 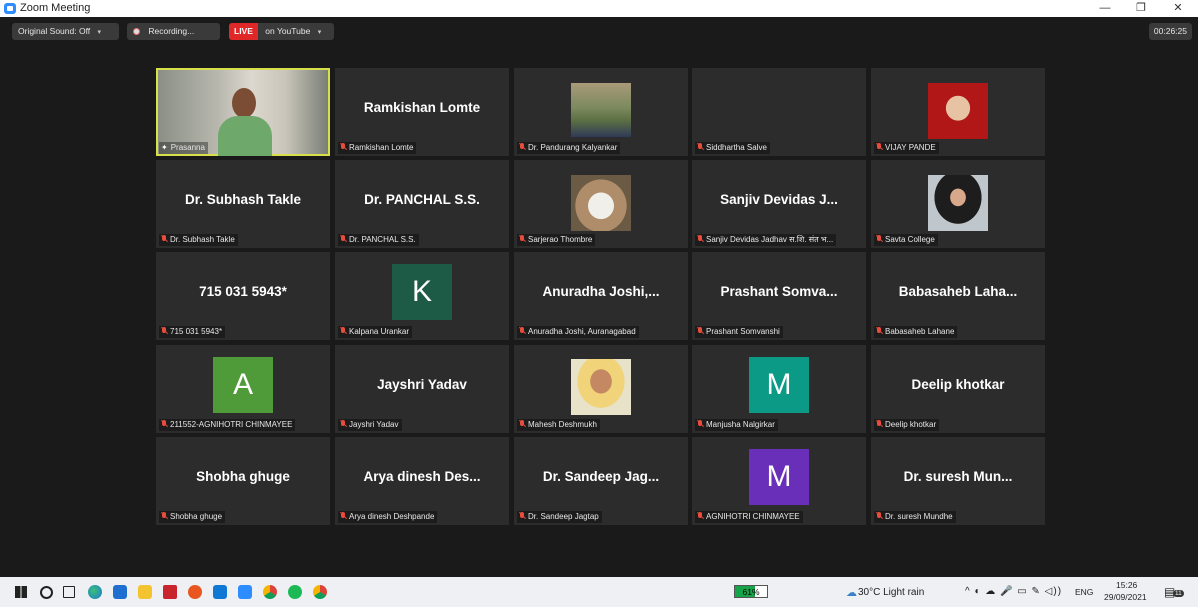 What do you see at coordinates (422, 481) in the screenshot?
I see `participant-tile-arya: Arya dinesh Des... Arya dinesh Deshpande` at bounding box center [422, 481].